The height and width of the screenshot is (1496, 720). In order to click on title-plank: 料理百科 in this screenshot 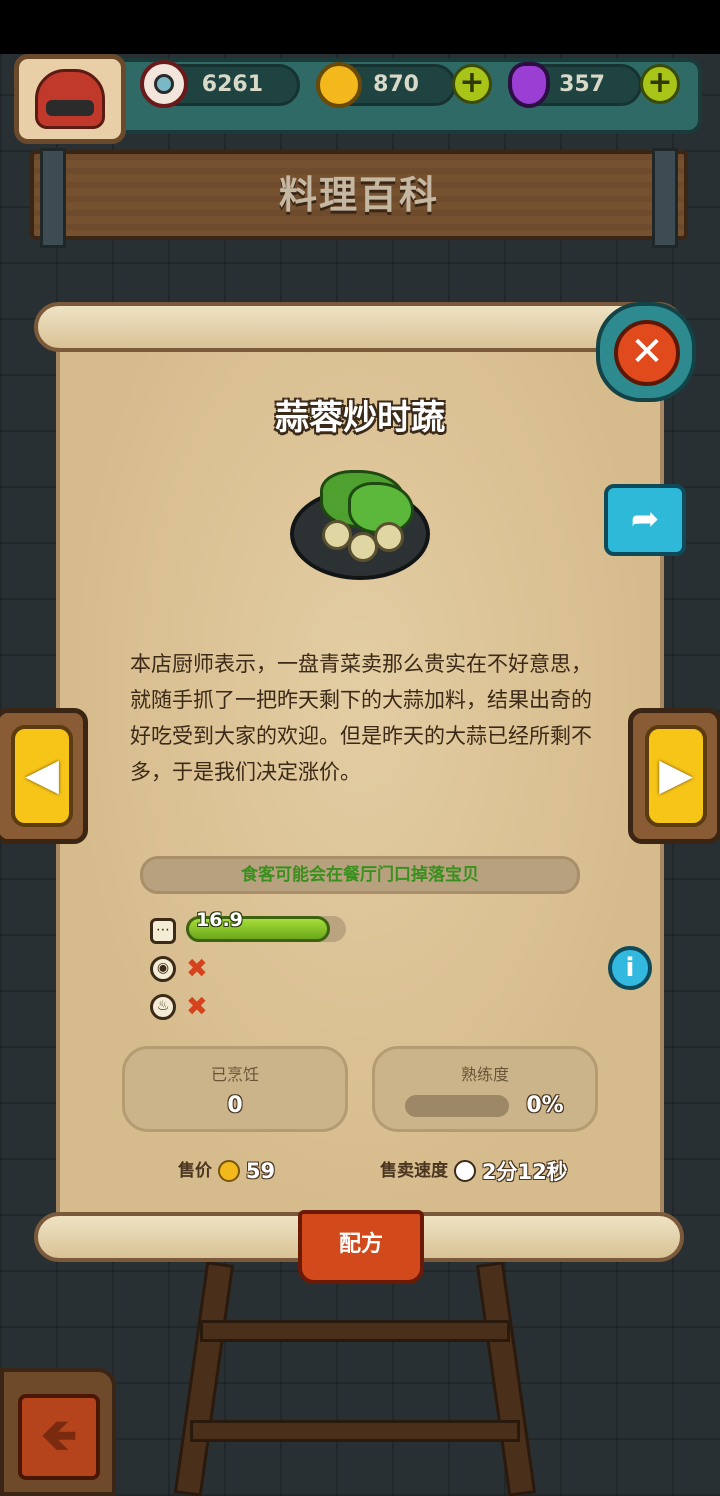, I will do `click(359, 198)`.